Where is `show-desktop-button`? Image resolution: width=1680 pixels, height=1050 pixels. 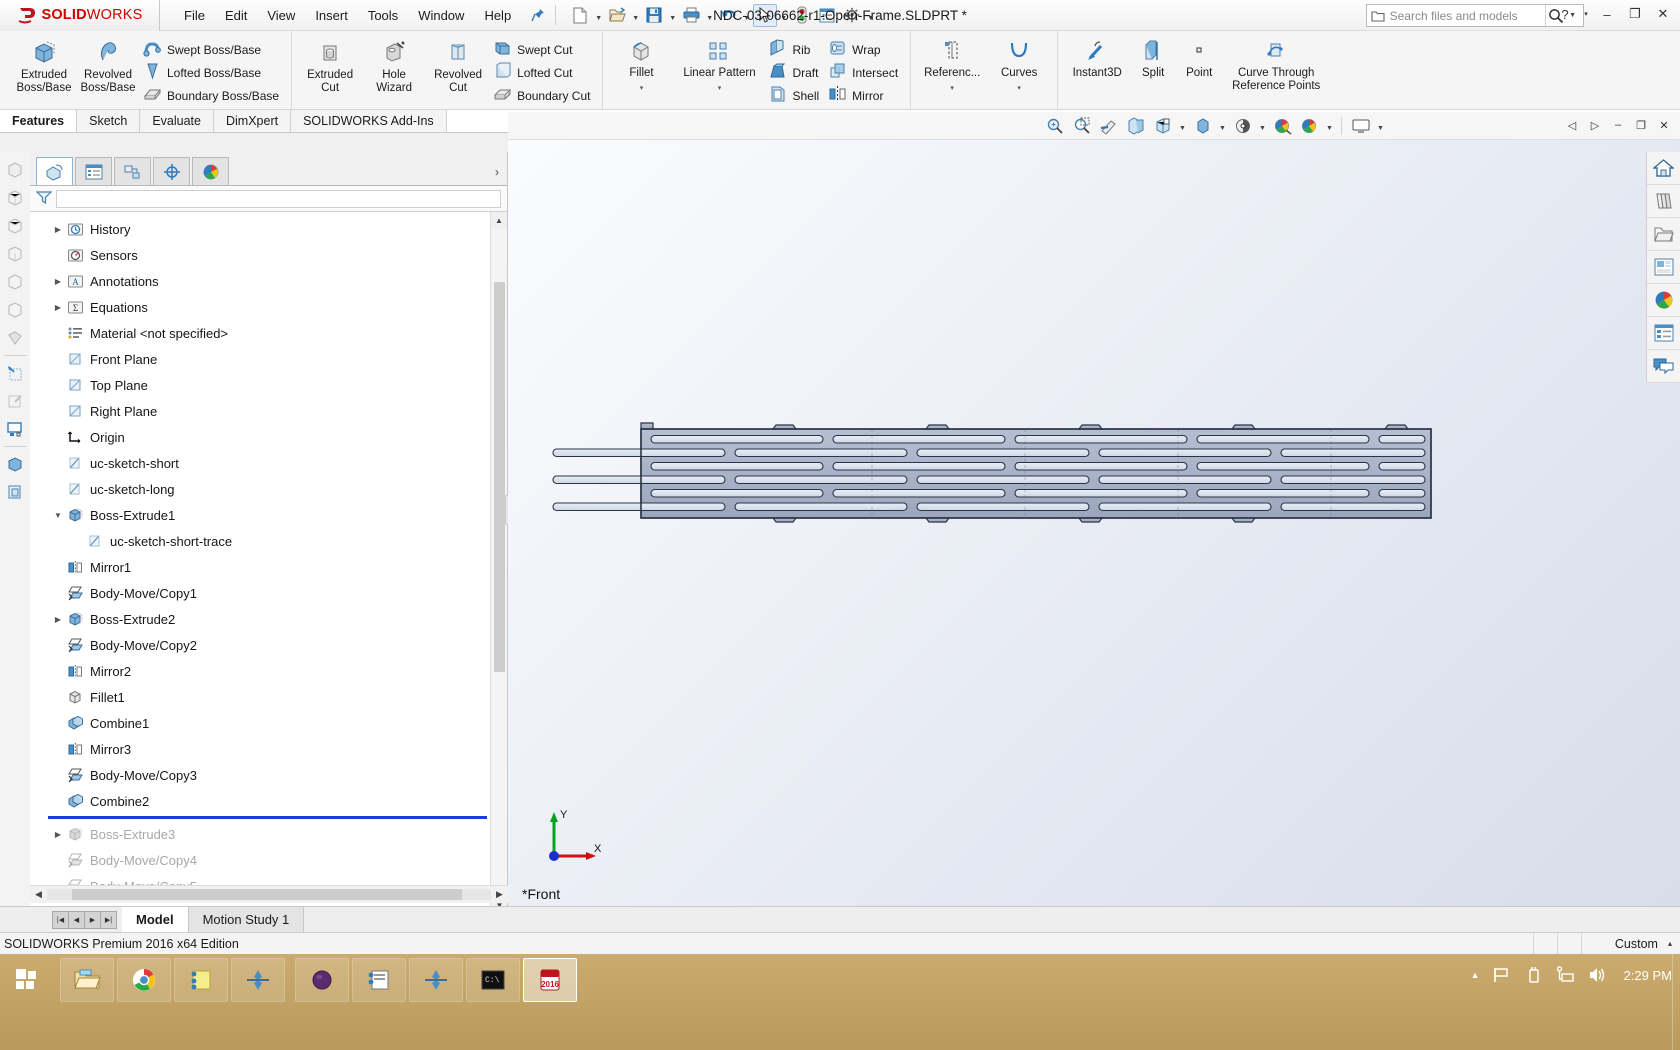
show-desktop-button is located at coordinates (1676, 1002).